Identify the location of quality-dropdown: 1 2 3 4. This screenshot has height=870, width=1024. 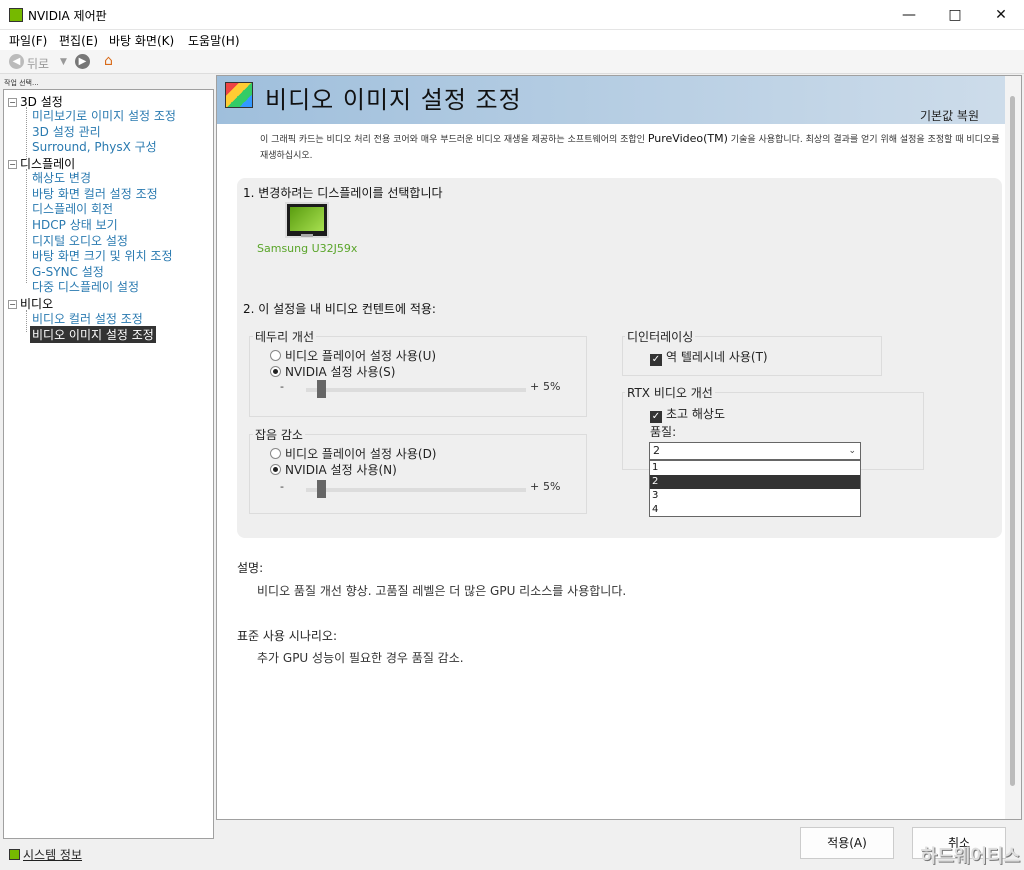
(755, 488).